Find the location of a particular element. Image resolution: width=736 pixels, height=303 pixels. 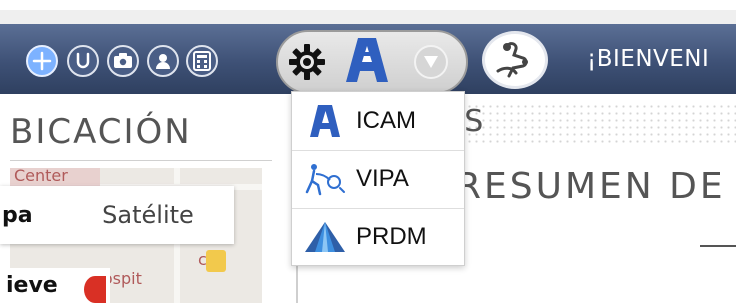

left-divider is located at coordinates (141, 160).